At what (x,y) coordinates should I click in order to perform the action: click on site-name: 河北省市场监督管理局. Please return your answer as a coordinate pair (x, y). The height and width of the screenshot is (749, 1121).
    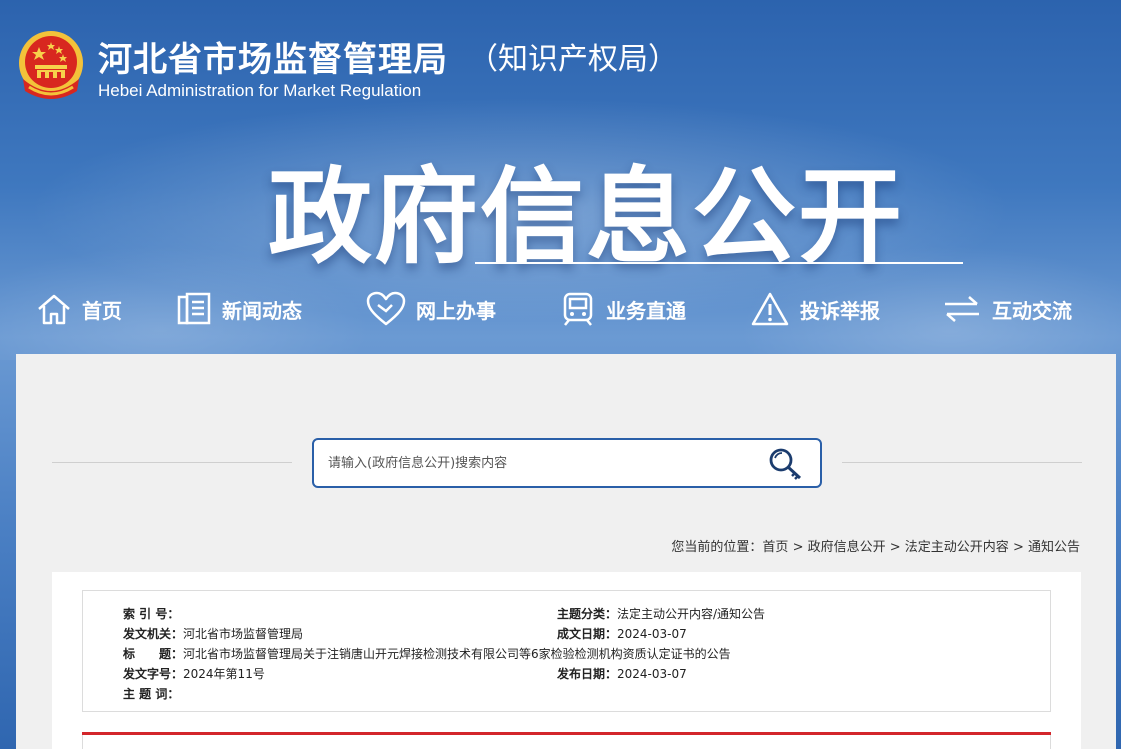
    Looking at the image, I should click on (273, 60).